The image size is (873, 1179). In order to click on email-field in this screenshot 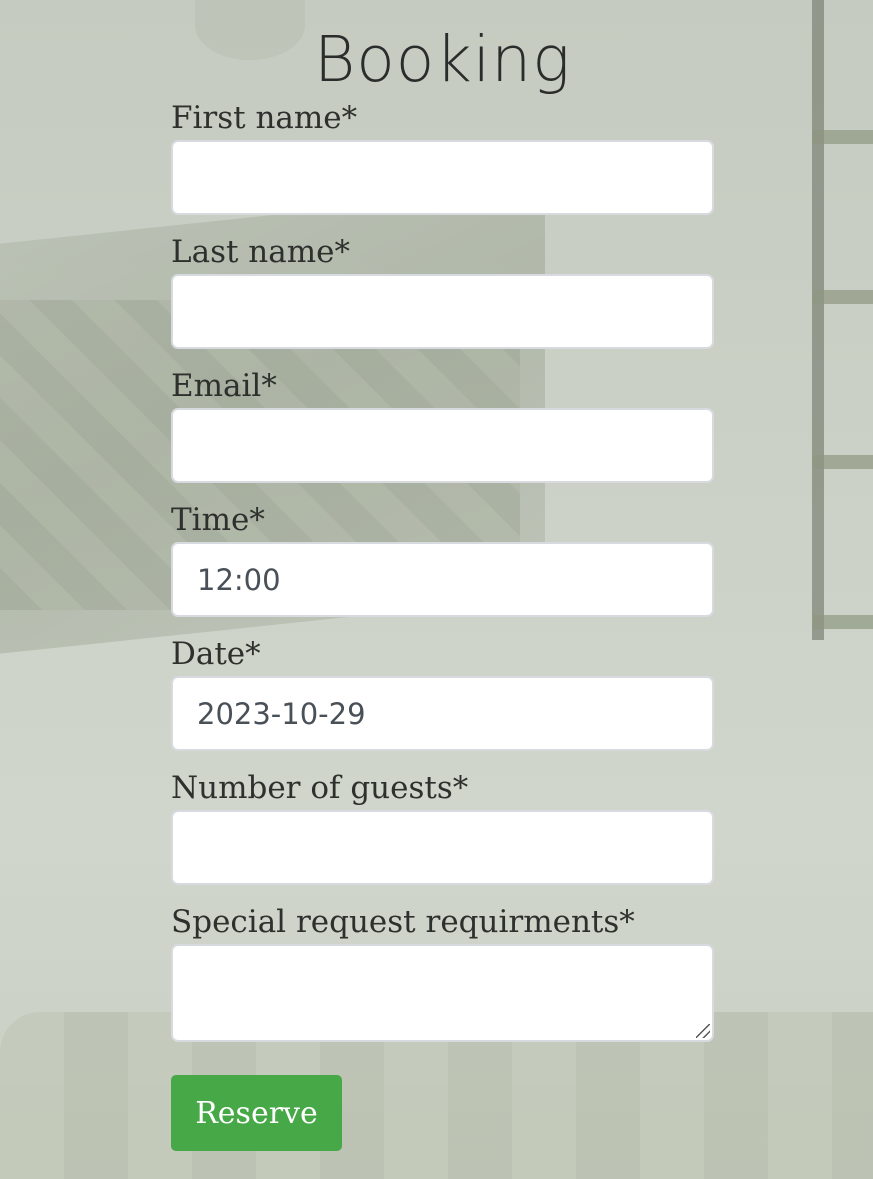, I will do `click(442, 445)`.